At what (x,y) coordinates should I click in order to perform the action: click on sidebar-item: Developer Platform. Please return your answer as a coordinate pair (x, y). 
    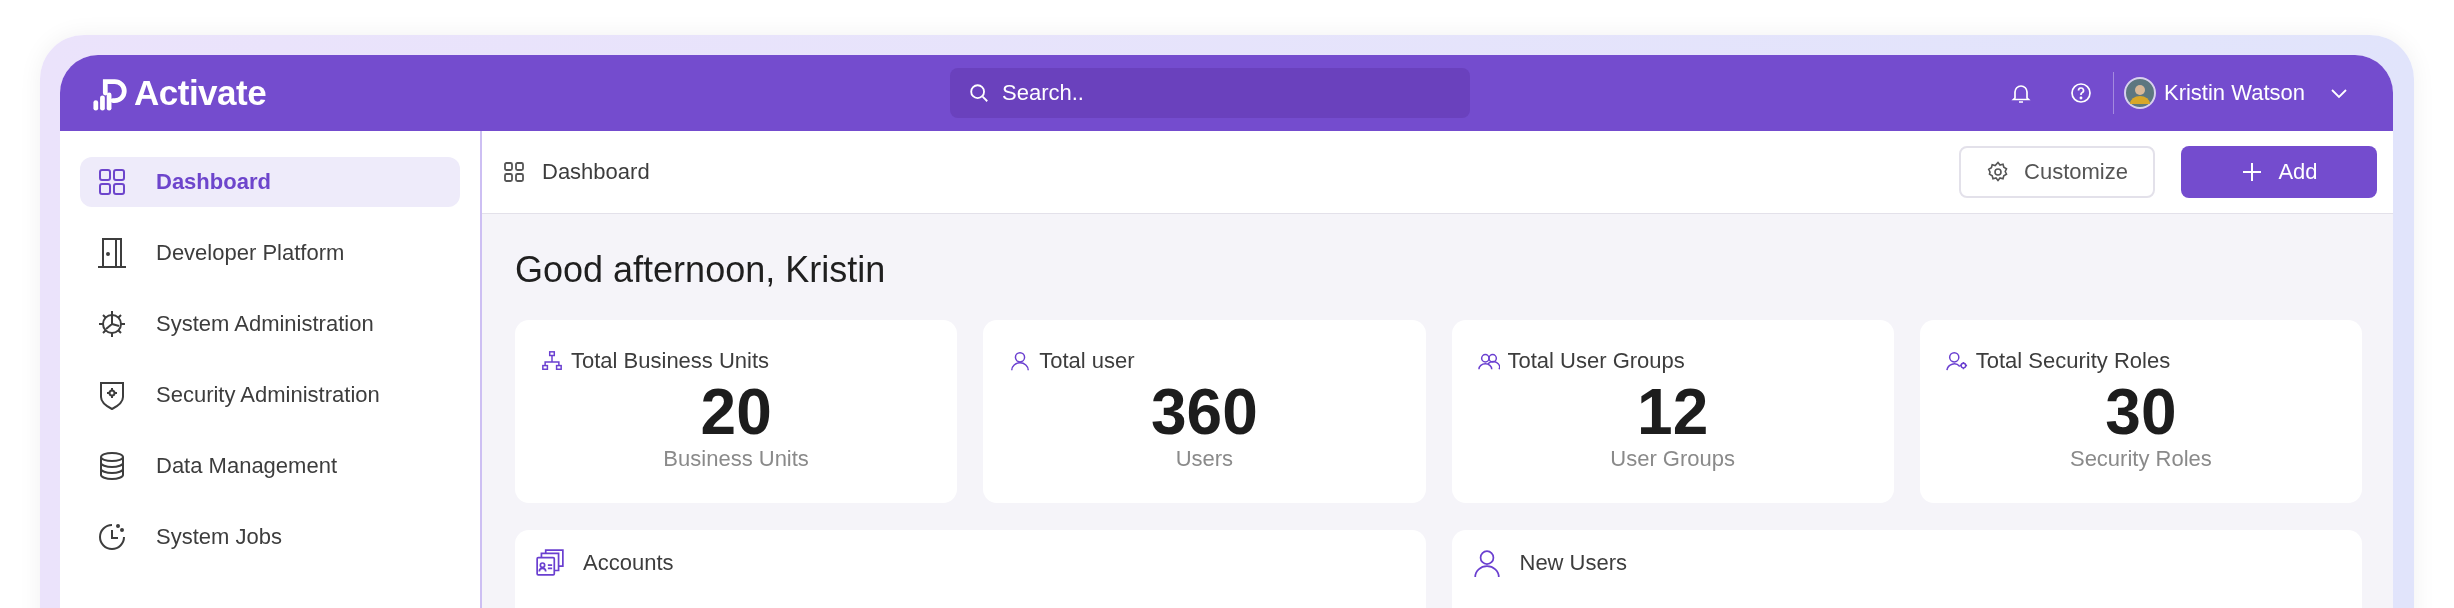
    Looking at the image, I should click on (270, 253).